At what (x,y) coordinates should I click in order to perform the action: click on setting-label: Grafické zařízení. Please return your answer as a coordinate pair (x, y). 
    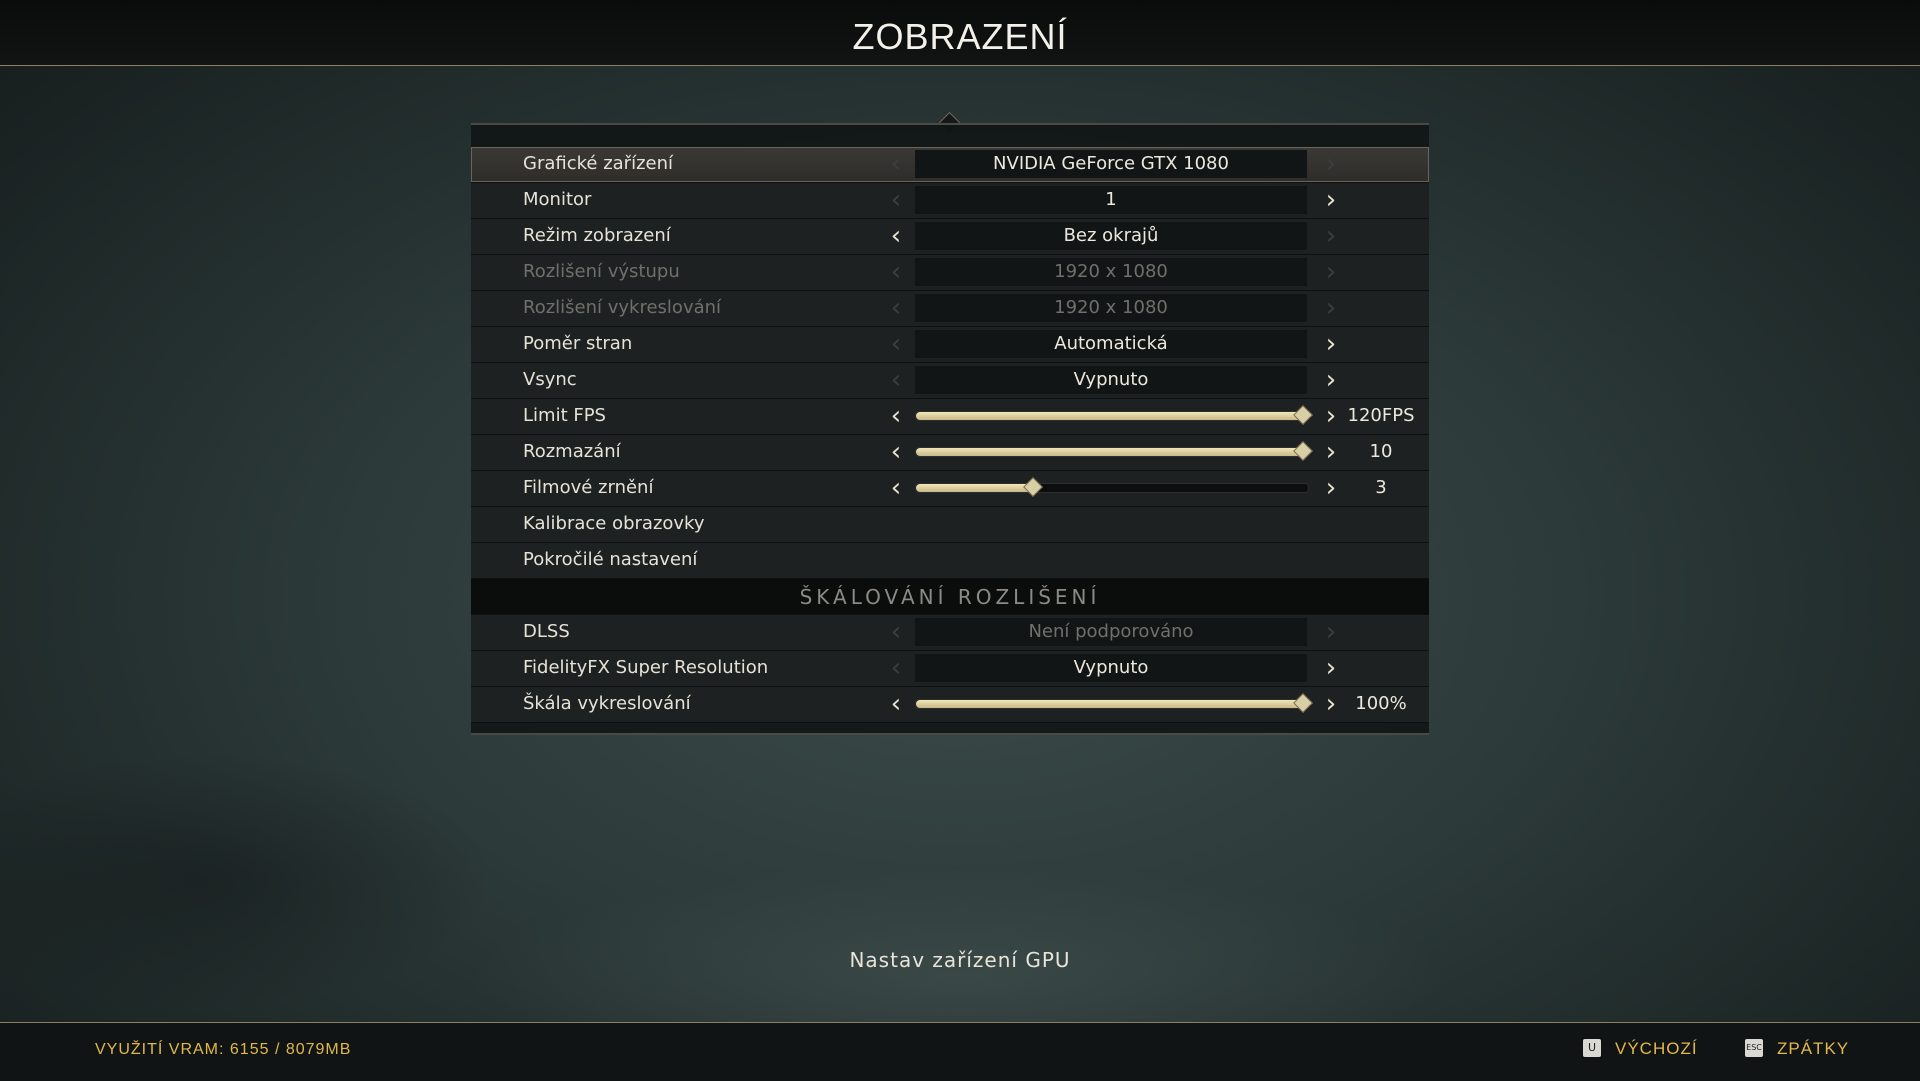
    Looking at the image, I should click on (598, 163).